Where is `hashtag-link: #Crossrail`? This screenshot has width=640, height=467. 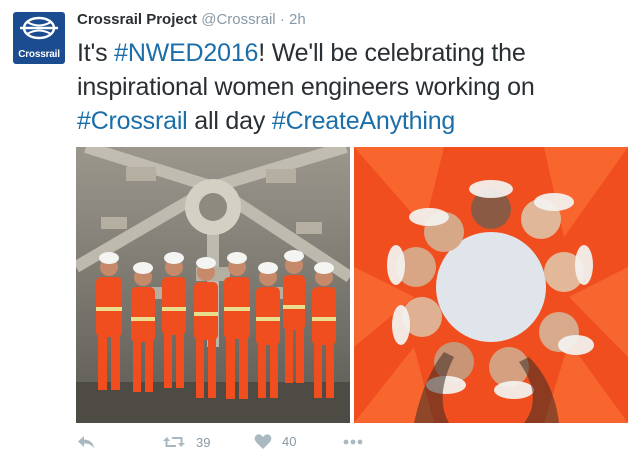 hashtag-link: #Crossrail is located at coordinates (132, 121).